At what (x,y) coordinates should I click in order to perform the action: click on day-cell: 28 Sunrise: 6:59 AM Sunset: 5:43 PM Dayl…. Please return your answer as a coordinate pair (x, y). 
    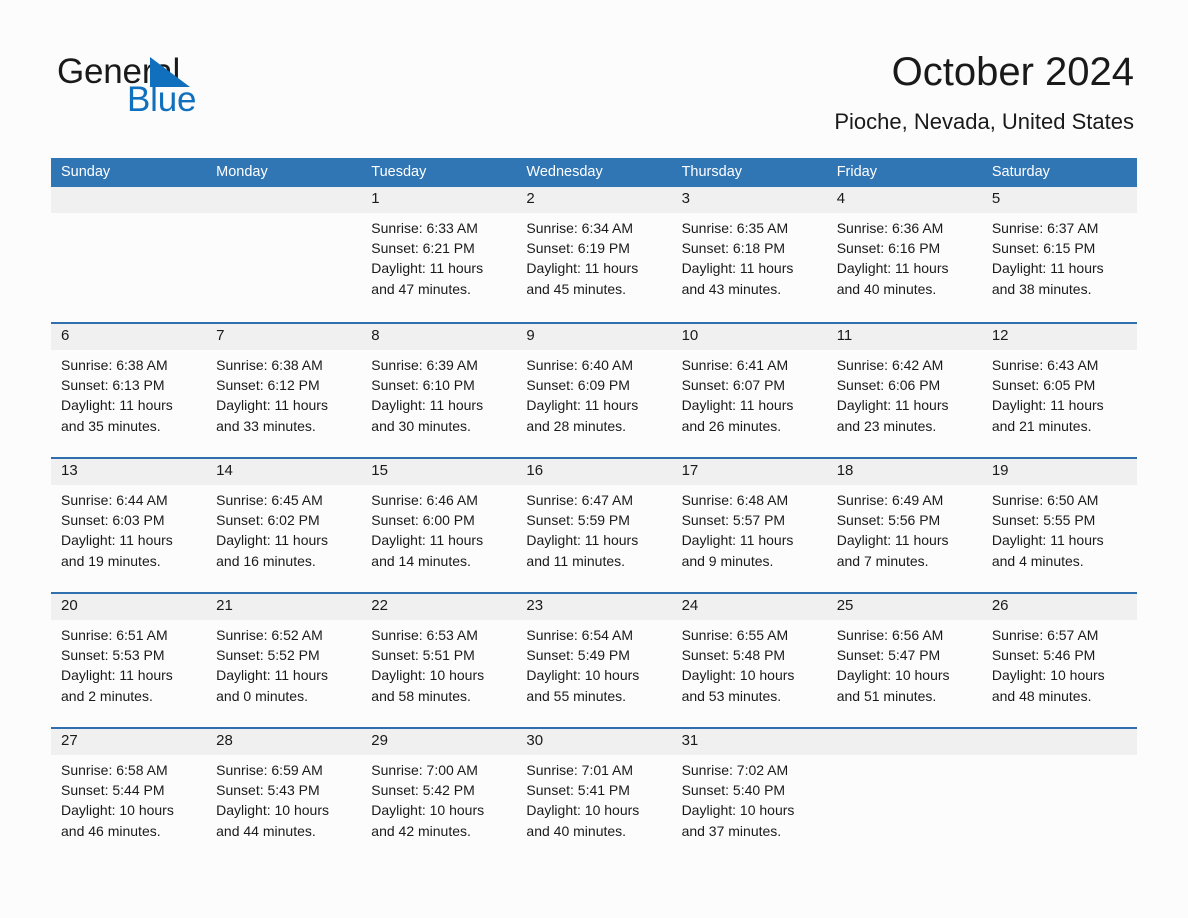
    Looking at the image, I should click on (283, 796).